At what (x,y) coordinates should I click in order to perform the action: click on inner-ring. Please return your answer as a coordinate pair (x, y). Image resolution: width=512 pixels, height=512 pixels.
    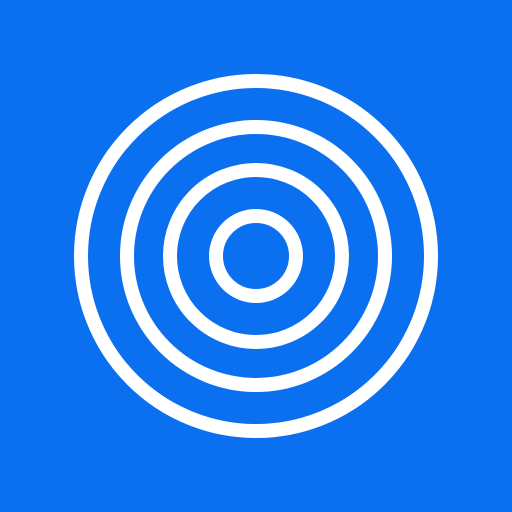
    Looking at the image, I should click on (256, 256).